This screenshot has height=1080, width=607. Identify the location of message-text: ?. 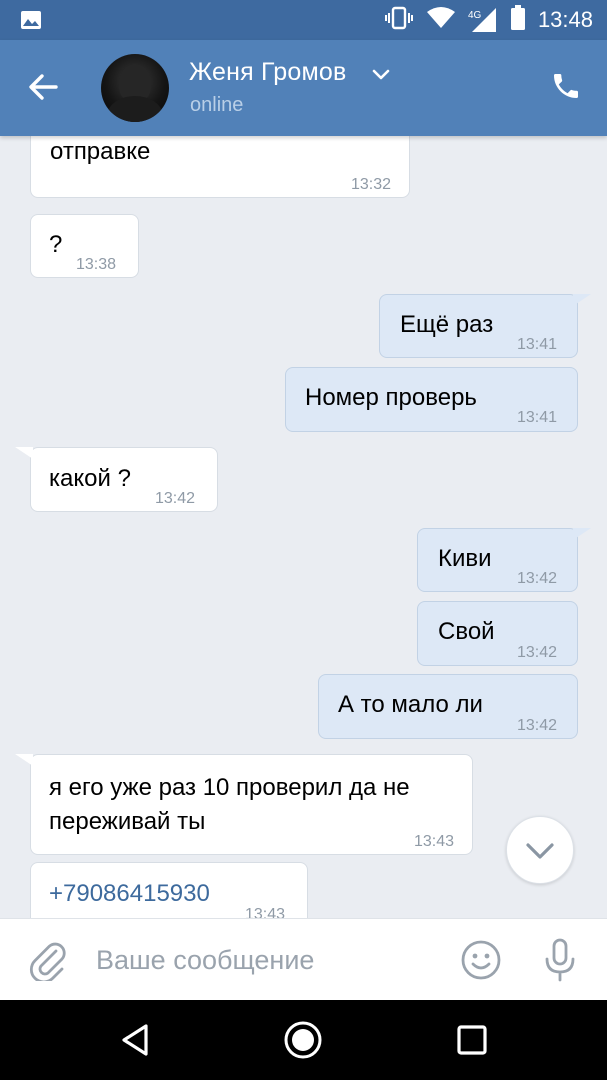
(56, 244).